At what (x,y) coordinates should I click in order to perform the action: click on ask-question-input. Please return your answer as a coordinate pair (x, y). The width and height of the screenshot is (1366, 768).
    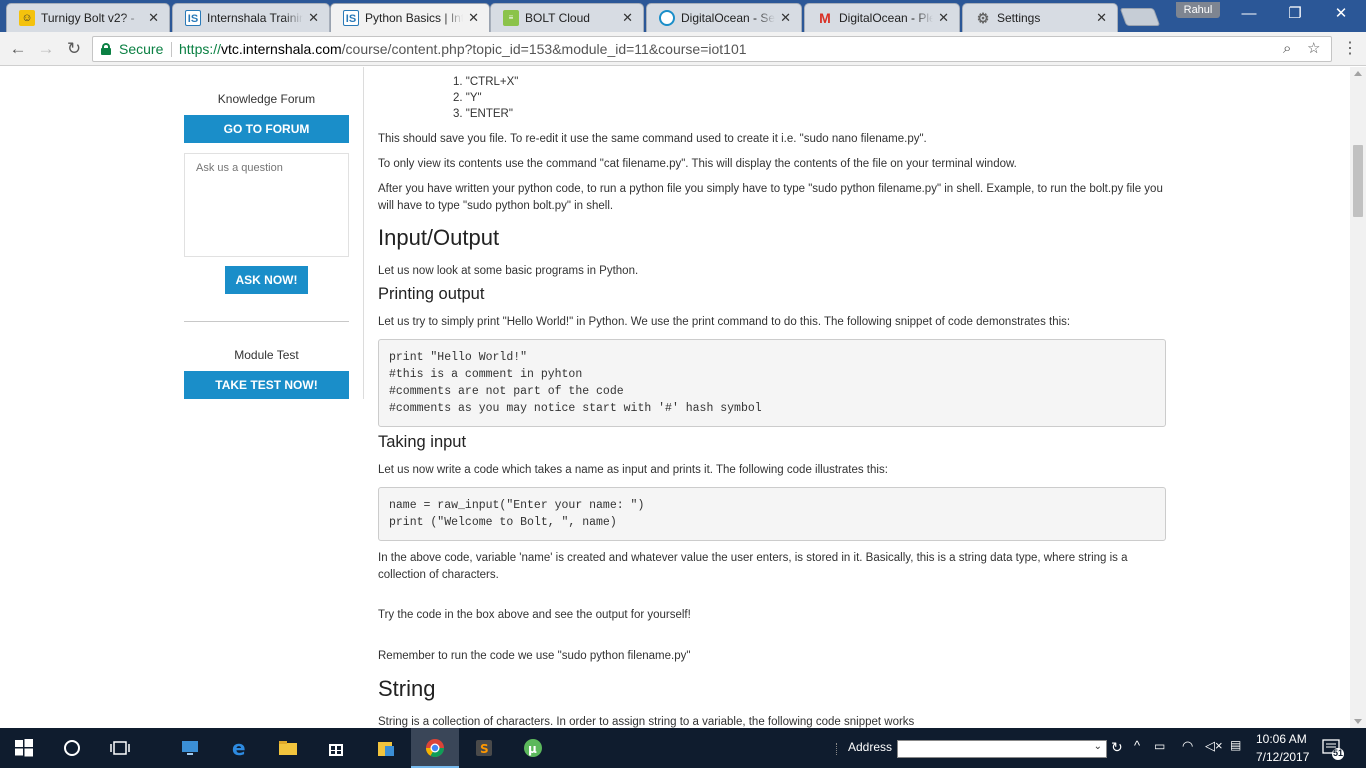
    Looking at the image, I should click on (266, 205).